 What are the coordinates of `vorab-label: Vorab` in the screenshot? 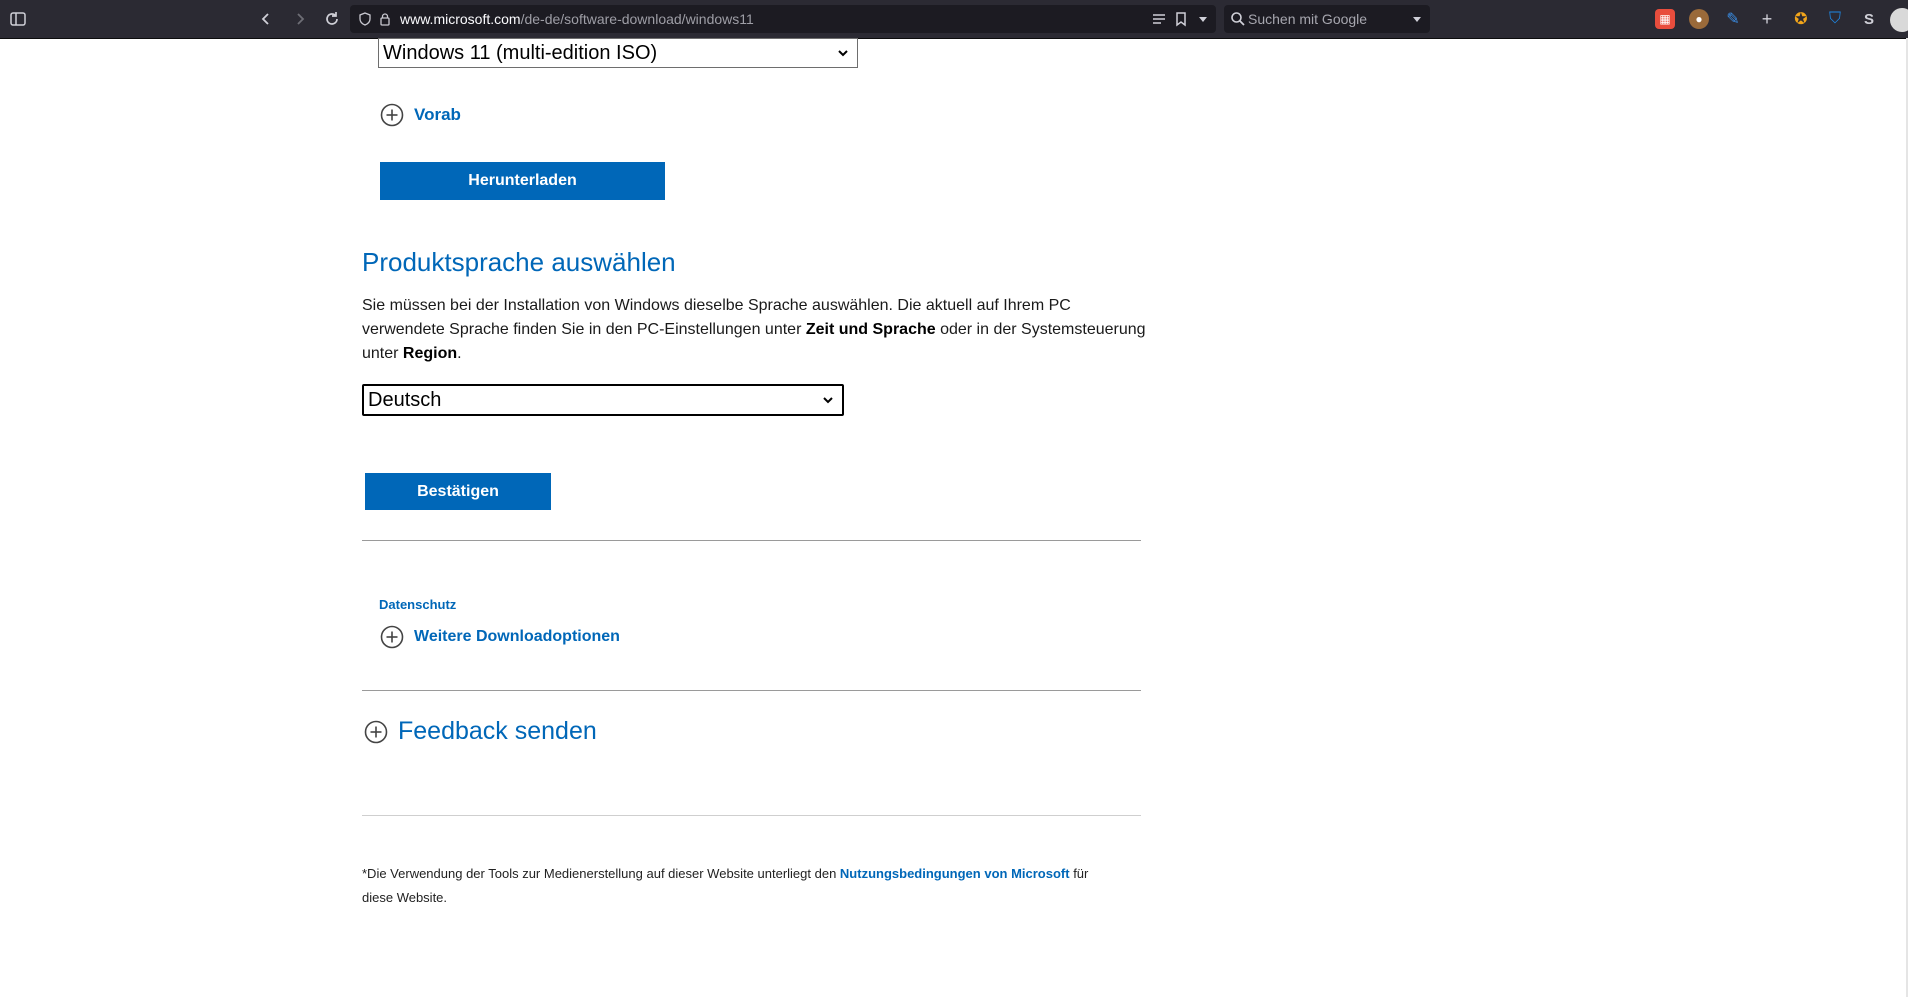 It's located at (437, 115).